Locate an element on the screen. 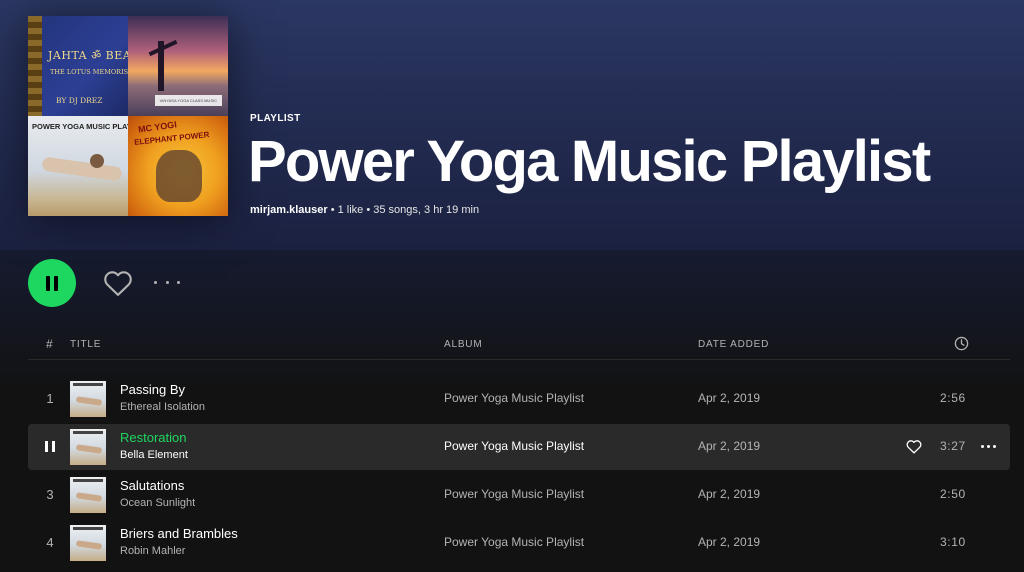 Image resolution: width=1024 pixels, height=572 pixels. track-number: 3 is located at coordinates (50, 494).